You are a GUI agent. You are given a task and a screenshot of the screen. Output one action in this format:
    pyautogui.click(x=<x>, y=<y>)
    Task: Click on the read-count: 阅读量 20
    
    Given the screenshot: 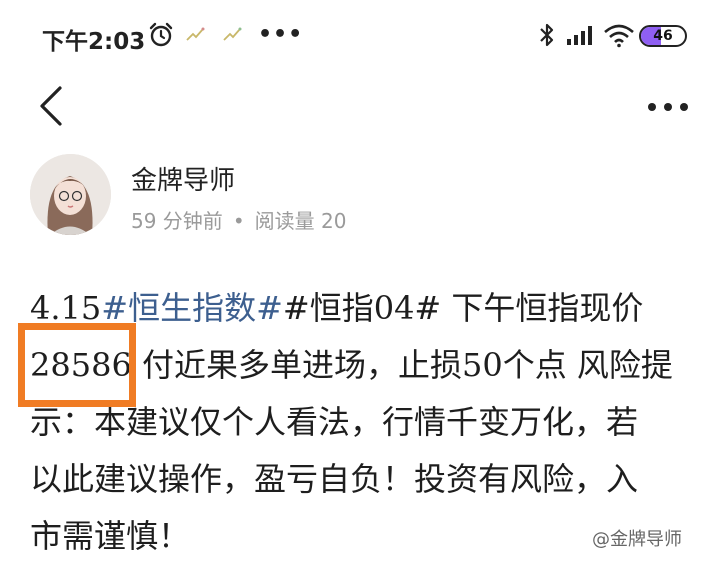 What is the action you would take?
    pyautogui.click(x=300, y=221)
    